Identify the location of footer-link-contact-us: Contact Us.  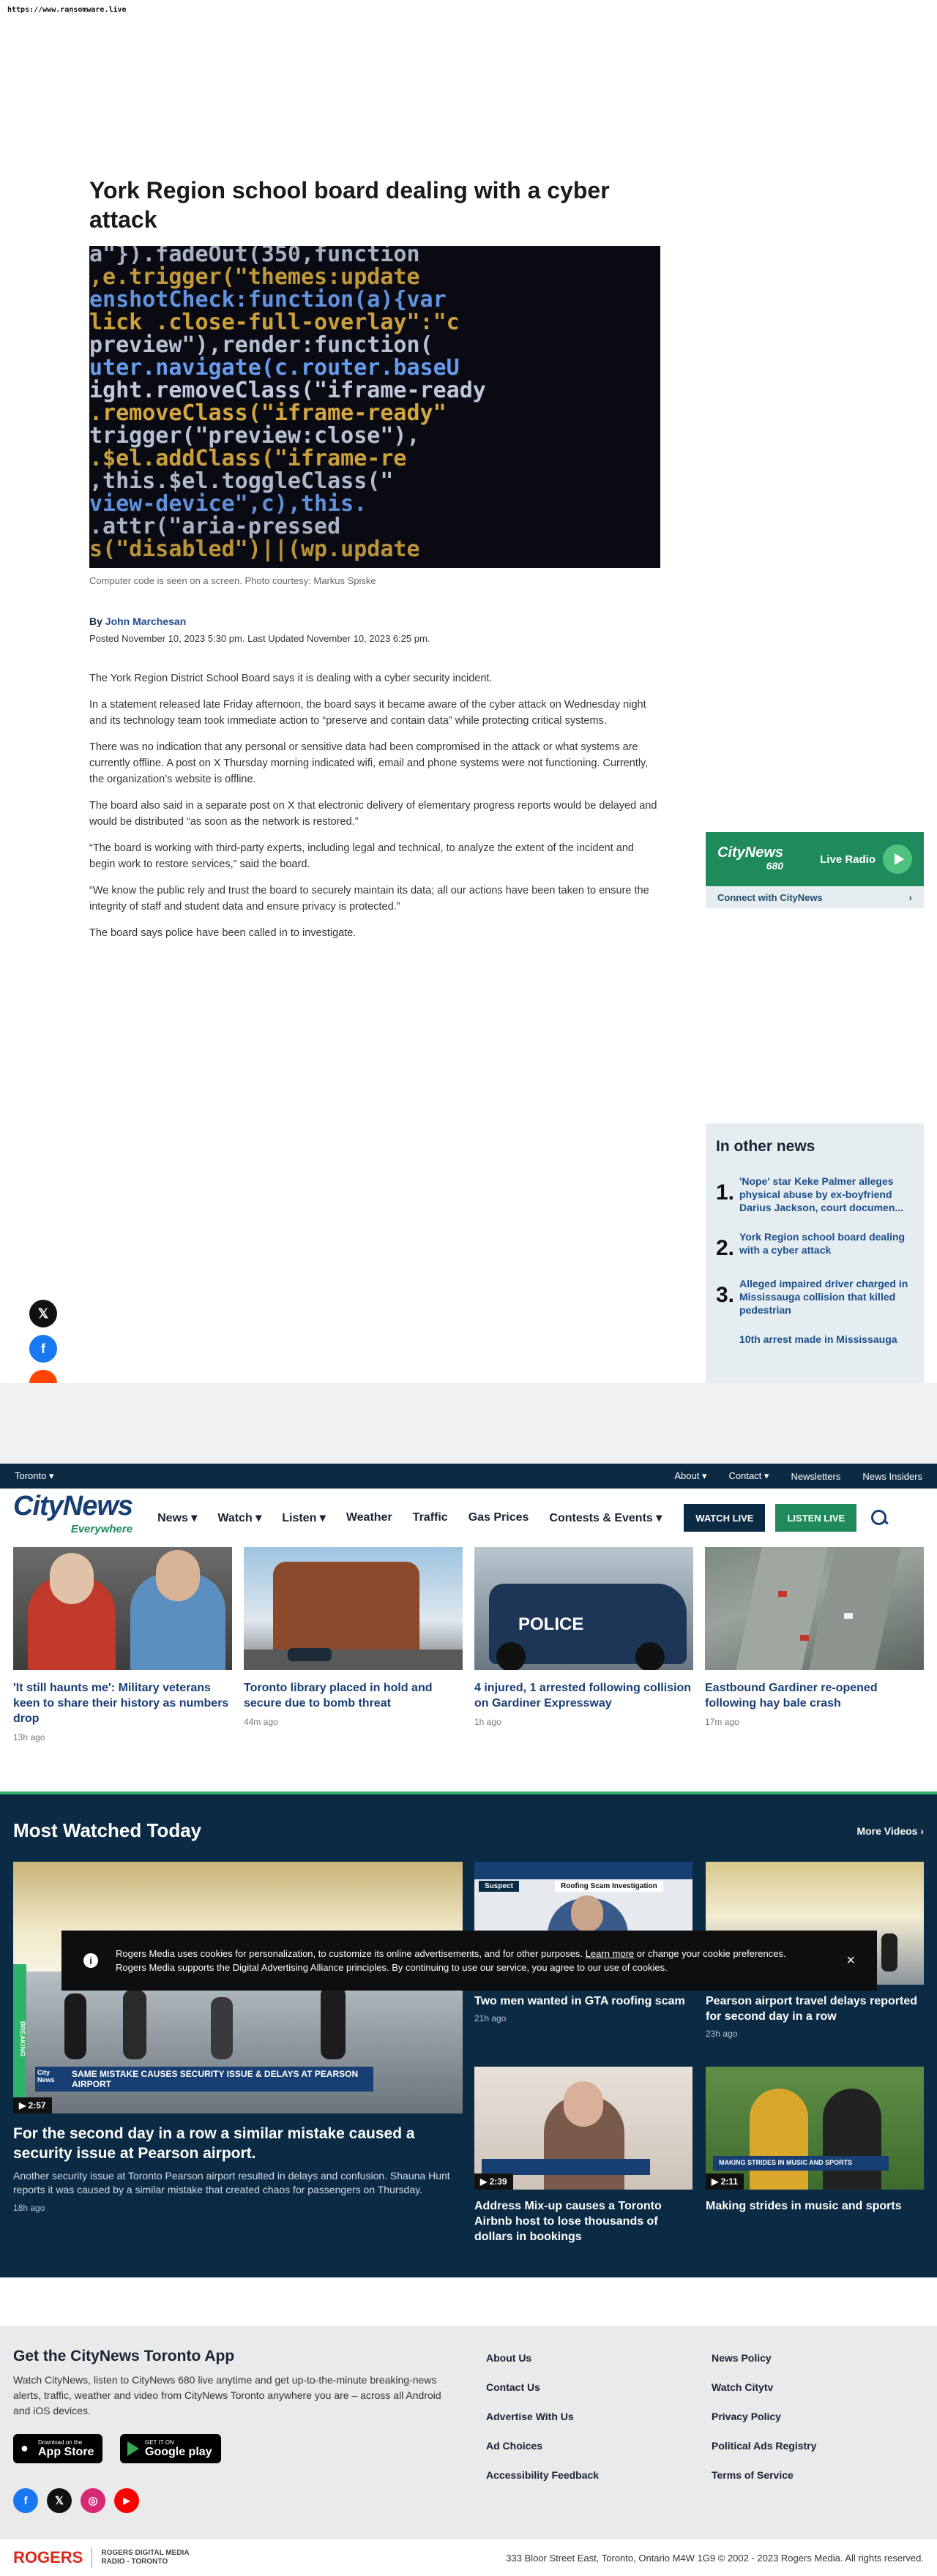
(513, 2387).